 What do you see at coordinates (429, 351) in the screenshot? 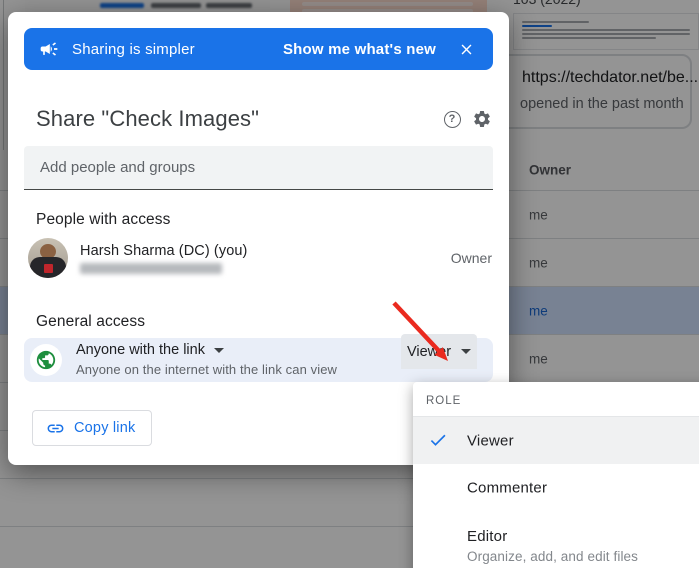
I see `role-dropdown-label: Viewer` at bounding box center [429, 351].